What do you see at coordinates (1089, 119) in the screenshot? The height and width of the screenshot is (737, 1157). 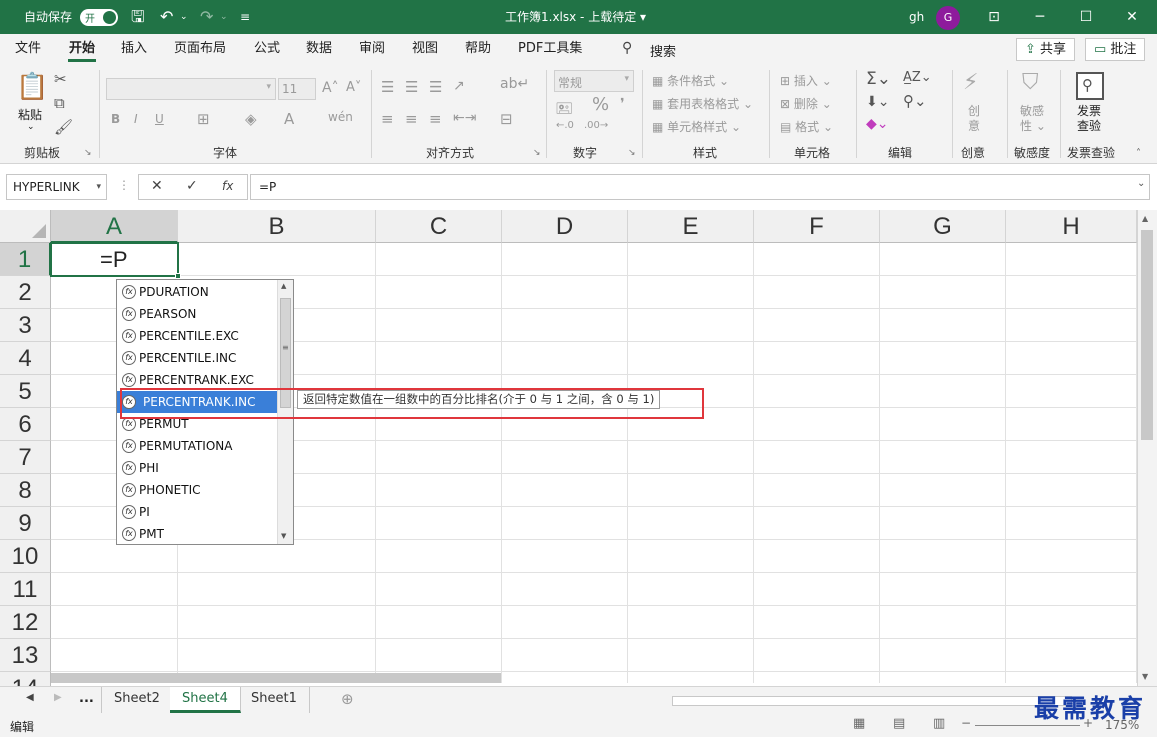 I see `invoice-check-button: 发票 查验` at bounding box center [1089, 119].